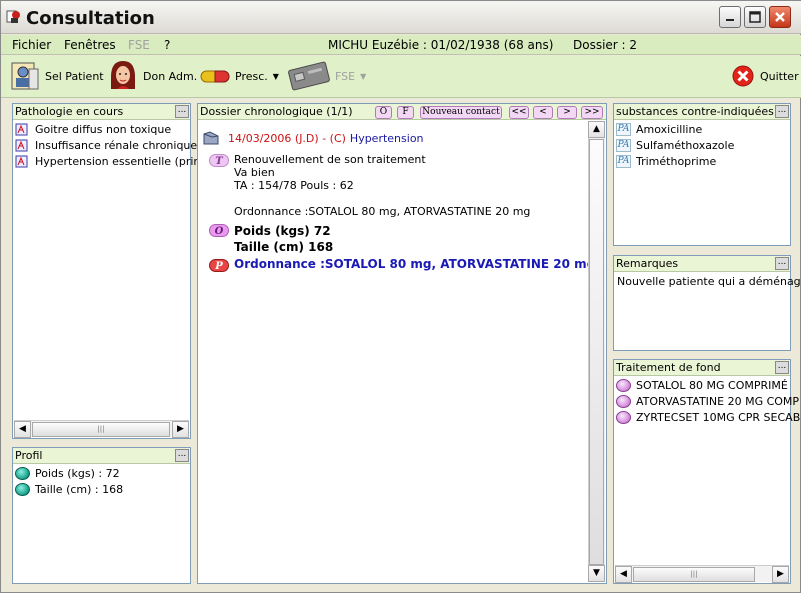 This screenshot has width=801, height=593. What do you see at coordinates (211, 138) in the screenshot?
I see `folder-icon` at bounding box center [211, 138].